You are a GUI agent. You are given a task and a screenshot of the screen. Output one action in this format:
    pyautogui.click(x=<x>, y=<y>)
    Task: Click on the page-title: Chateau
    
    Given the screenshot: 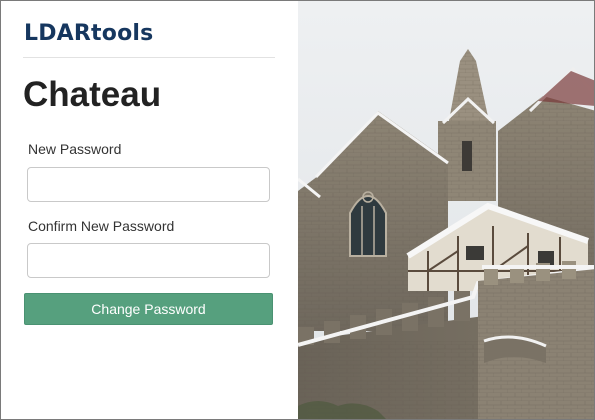 What is the action you would take?
    pyautogui.click(x=92, y=94)
    